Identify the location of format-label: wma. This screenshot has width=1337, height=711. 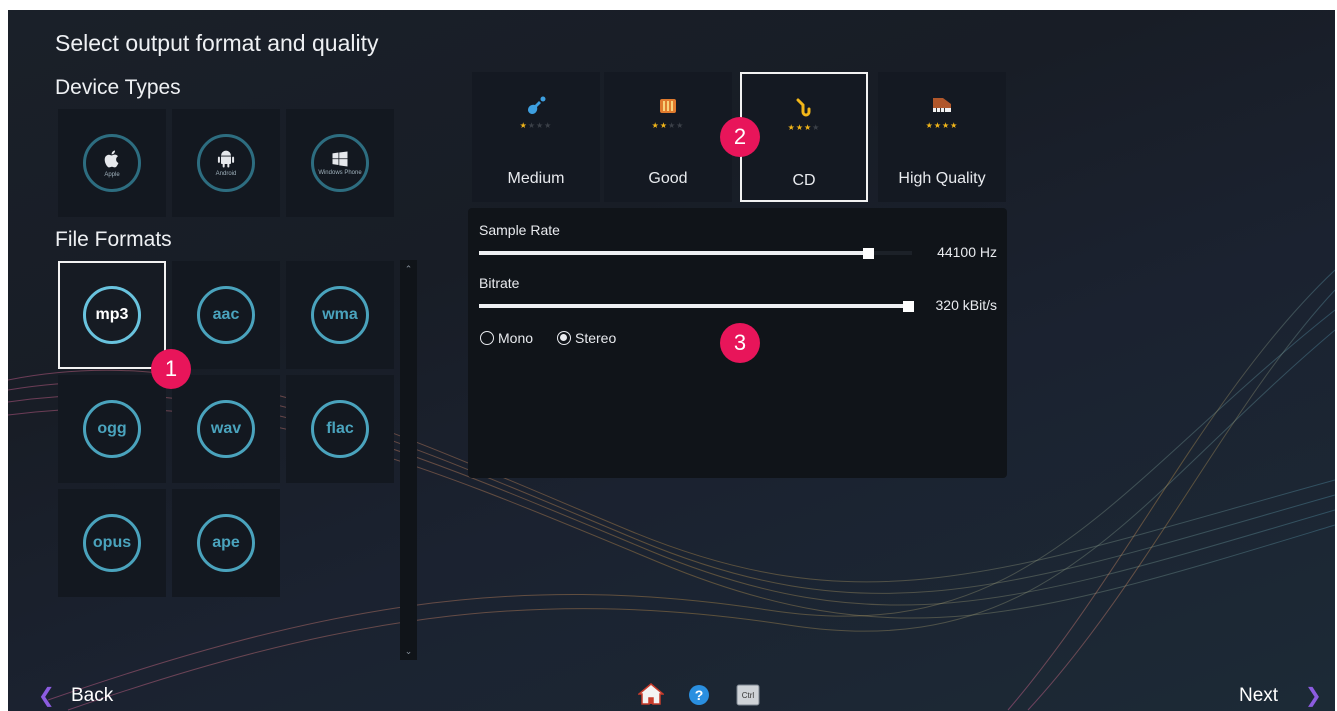
(340, 315).